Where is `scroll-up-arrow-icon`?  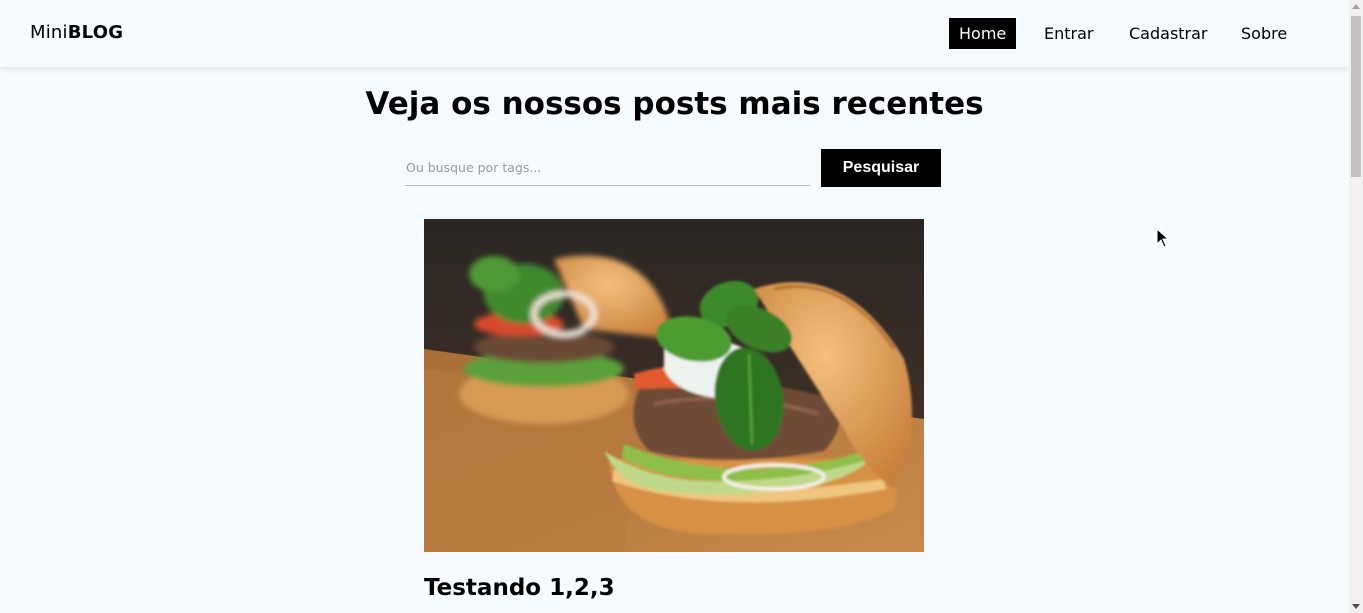 scroll-up-arrow-icon is located at coordinates (1356, 7).